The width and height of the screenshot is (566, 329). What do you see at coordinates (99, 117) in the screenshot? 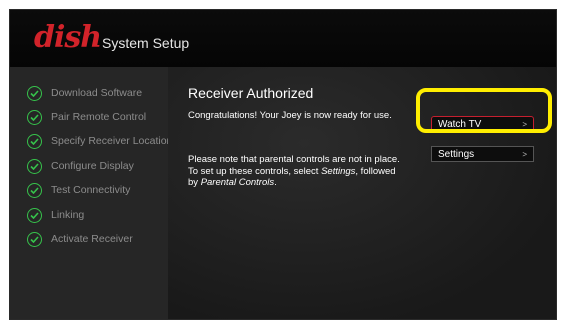
I see `setup-step-label: Pair Remote Control` at bounding box center [99, 117].